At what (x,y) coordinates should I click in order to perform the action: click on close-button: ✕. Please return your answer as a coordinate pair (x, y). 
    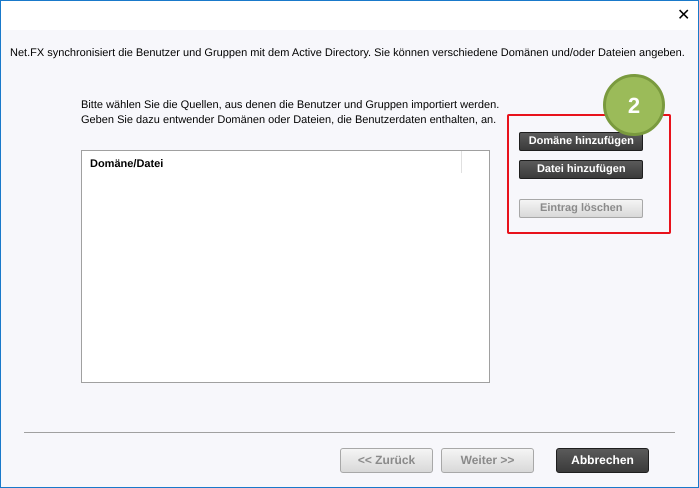
    Looking at the image, I should click on (683, 16).